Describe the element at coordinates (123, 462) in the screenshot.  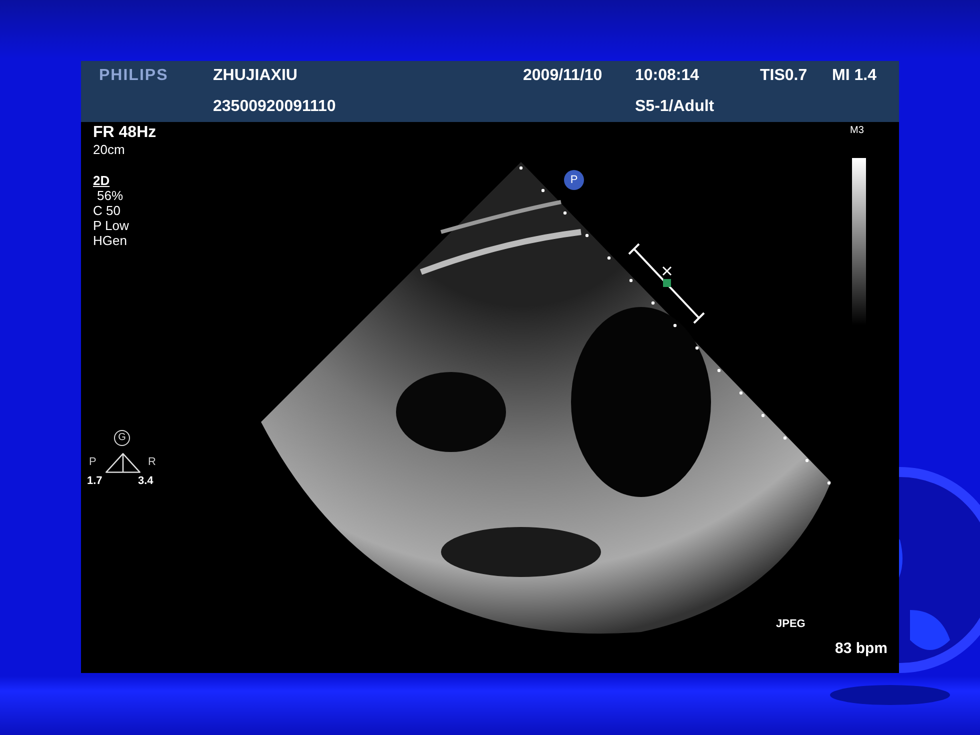
I see `triangle-icon` at that location.